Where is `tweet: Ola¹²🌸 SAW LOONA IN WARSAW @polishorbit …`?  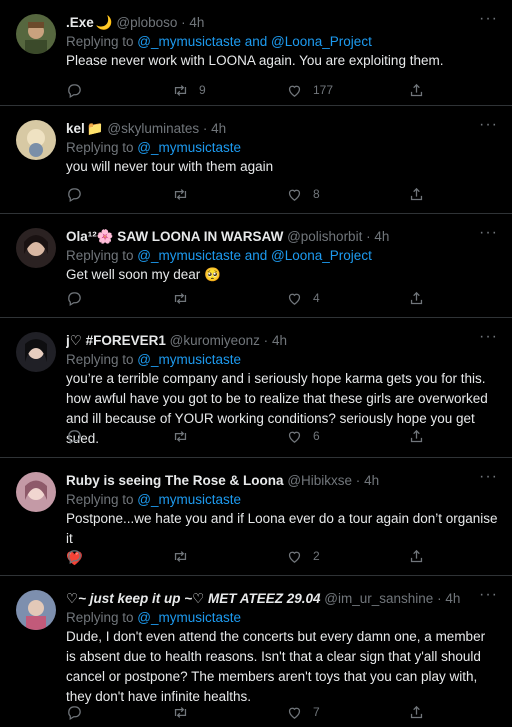
tweet: Ola¹²🌸 SAW LOONA IN WARSAW @polishorbit … is located at coordinates (256, 266).